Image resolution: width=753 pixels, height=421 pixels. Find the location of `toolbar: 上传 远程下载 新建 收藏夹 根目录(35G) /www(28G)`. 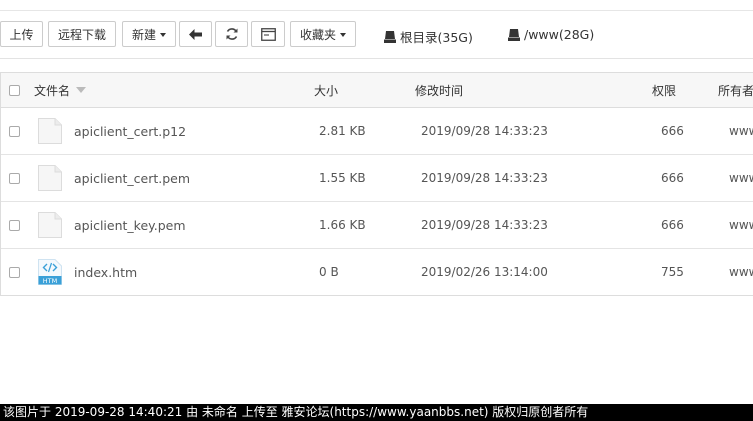

toolbar: 上传 远程下载 新建 收藏夹 根目录(35G) /www(28G) is located at coordinates (376, 35).